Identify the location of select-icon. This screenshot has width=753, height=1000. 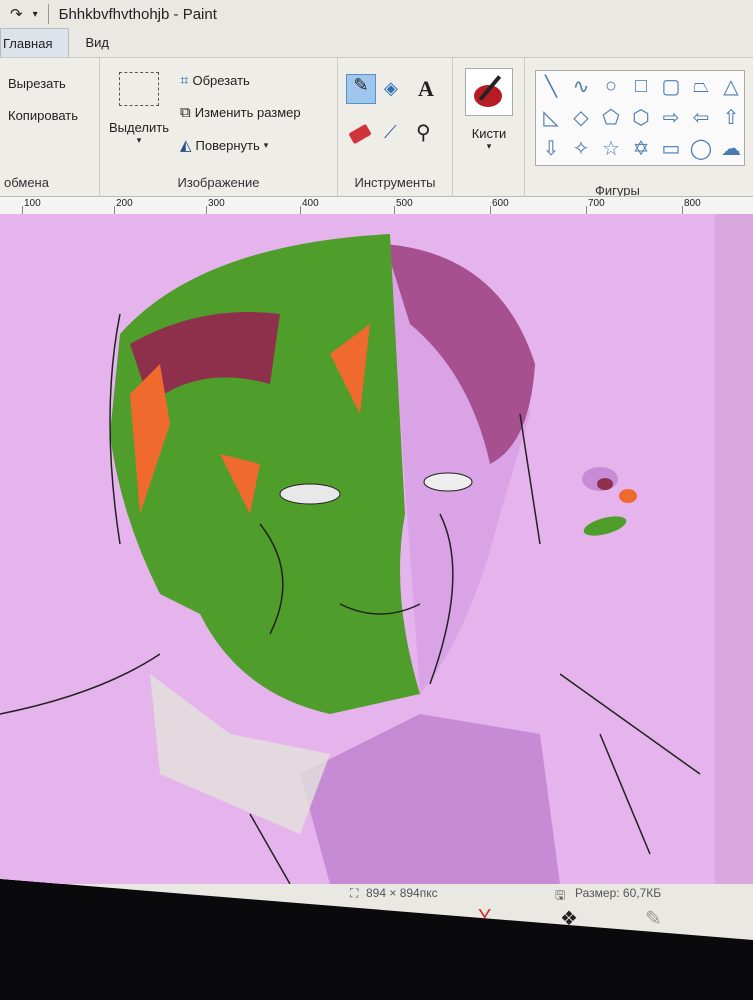
(139, 89).